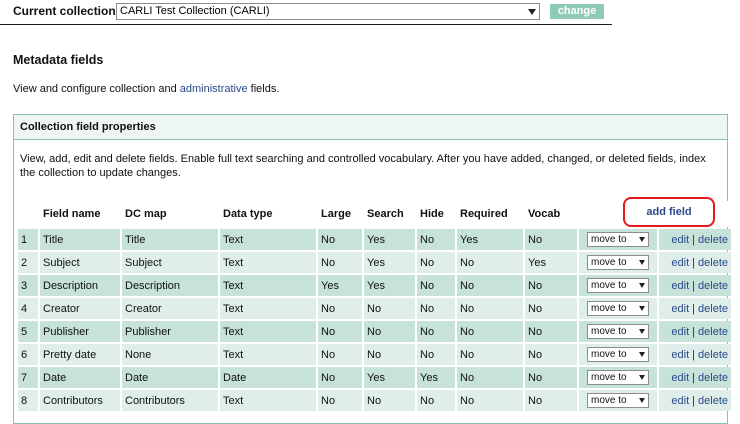  Describe the element at coordinates (80, 331) in the screenshot. I see `field-name: Publisher` at that location.